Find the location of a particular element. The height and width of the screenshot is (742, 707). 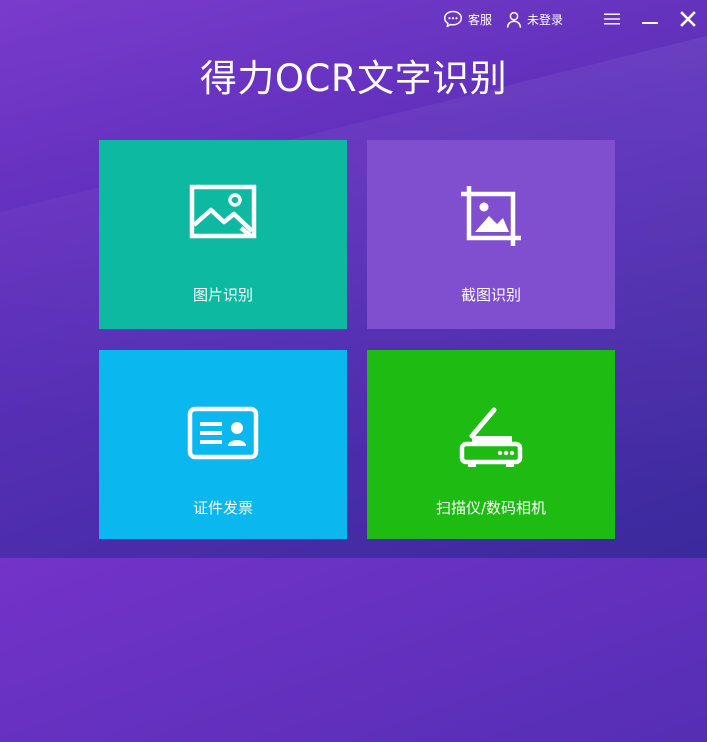

image-recognition-tile: 图片识别 is located at coordinates (223, 234).